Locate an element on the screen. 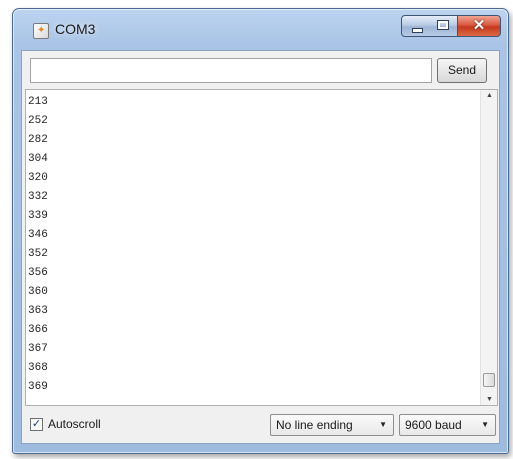 This screenshot has height=459, width=513. send-text-input is located at coordinates (231, 70).